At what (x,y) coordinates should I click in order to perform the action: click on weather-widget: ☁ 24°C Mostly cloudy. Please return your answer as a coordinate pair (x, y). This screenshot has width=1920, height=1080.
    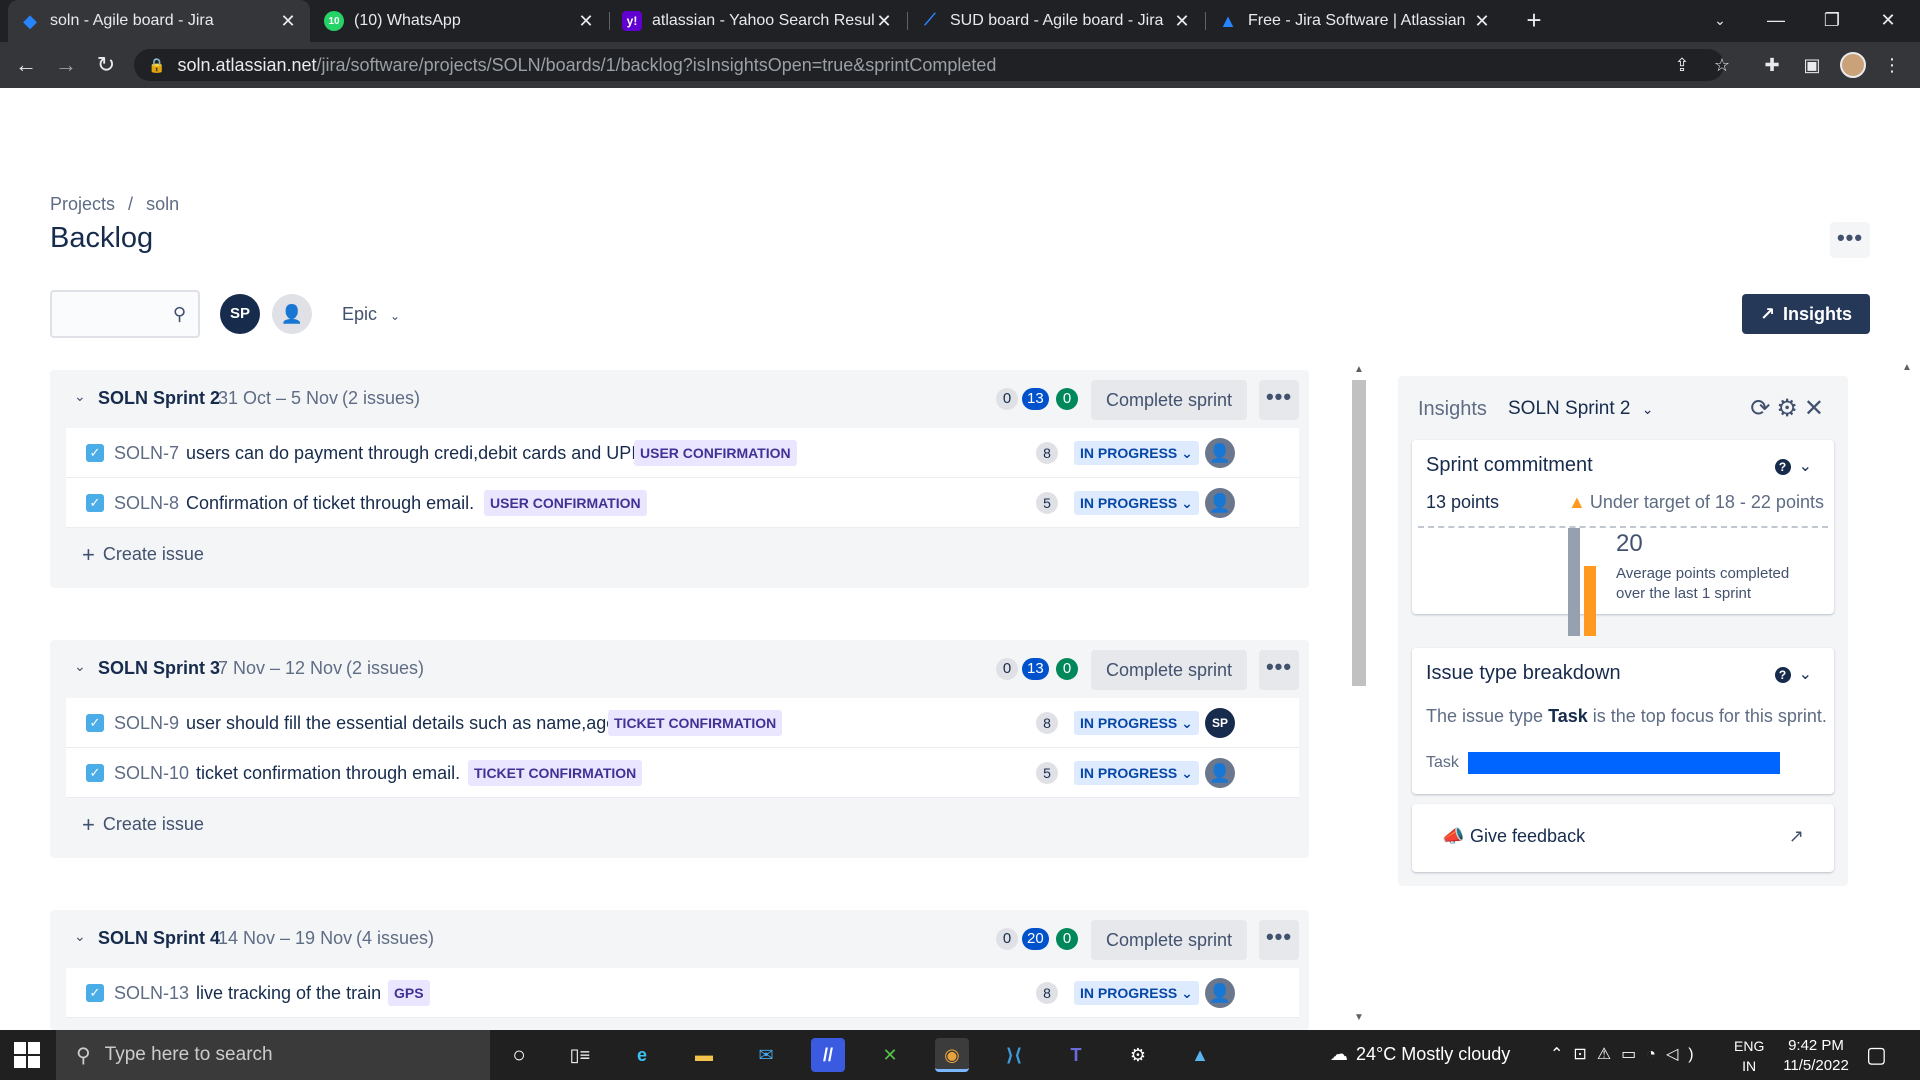
    Looking at the image, I should click on (1420, 1054).